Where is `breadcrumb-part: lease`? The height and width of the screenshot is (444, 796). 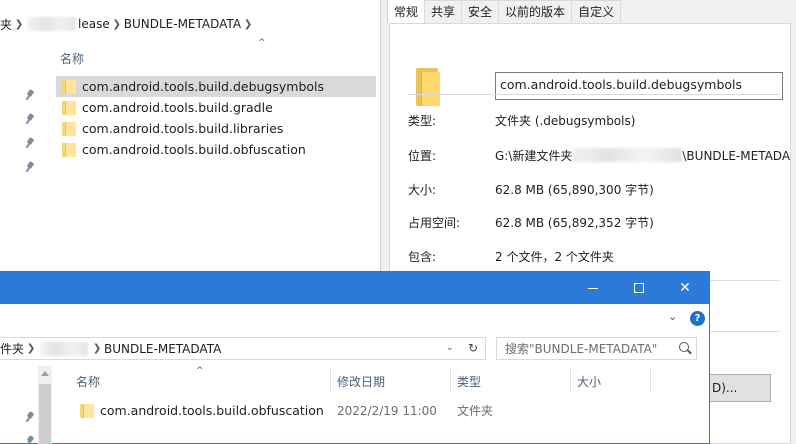 breadcrumb-part: lease is located at coordinates (94, 24).